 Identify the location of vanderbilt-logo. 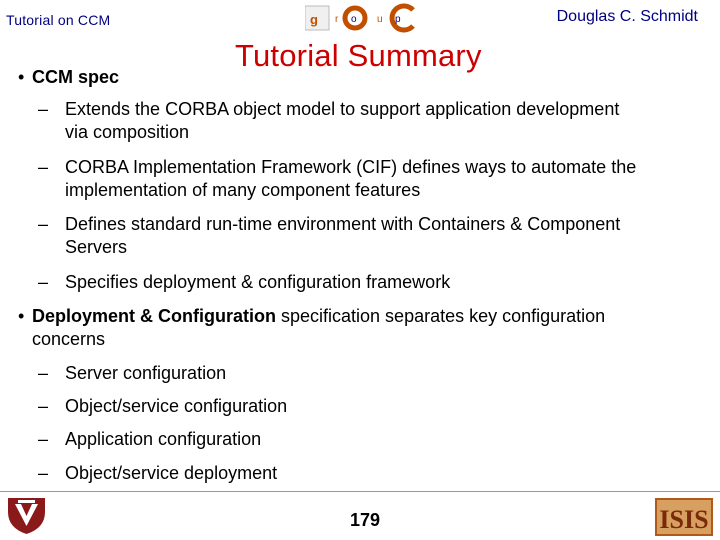
(26, 515).